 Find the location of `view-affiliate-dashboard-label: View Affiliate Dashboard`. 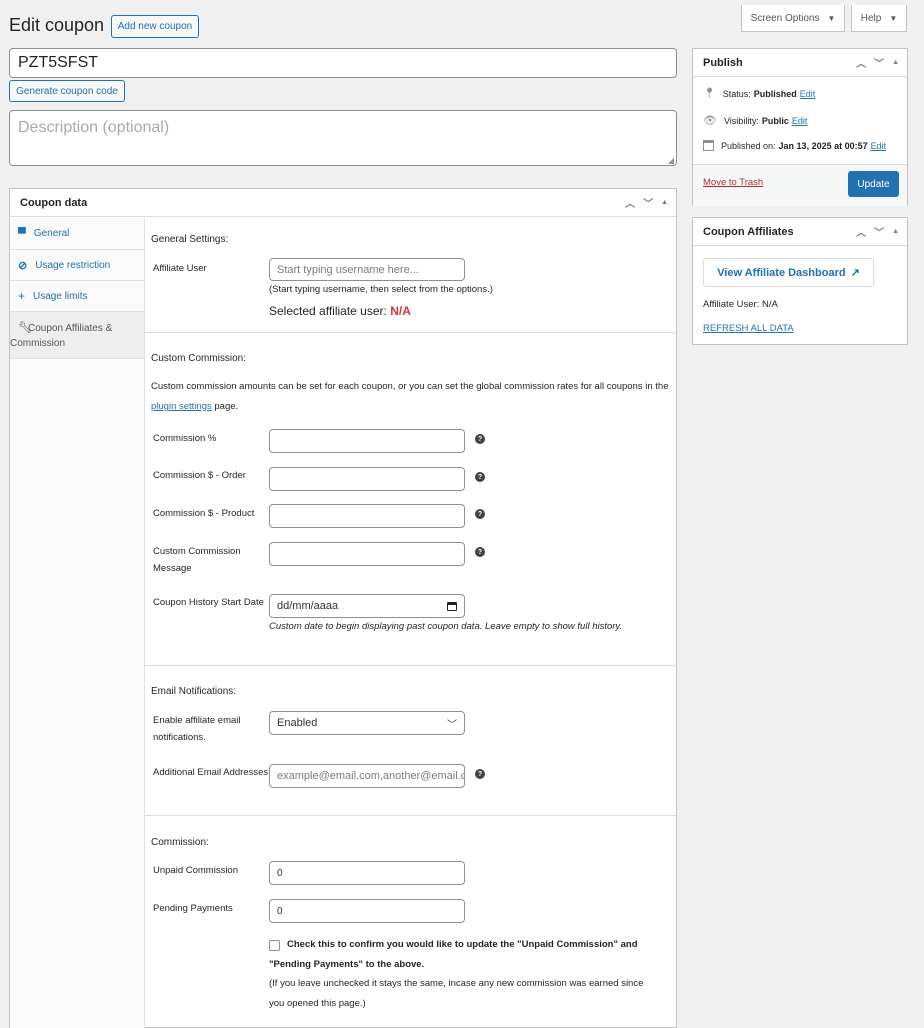

view-affiliate-dashboard-label: View Affiliate Dashboard is located at coordinates (781, 272).